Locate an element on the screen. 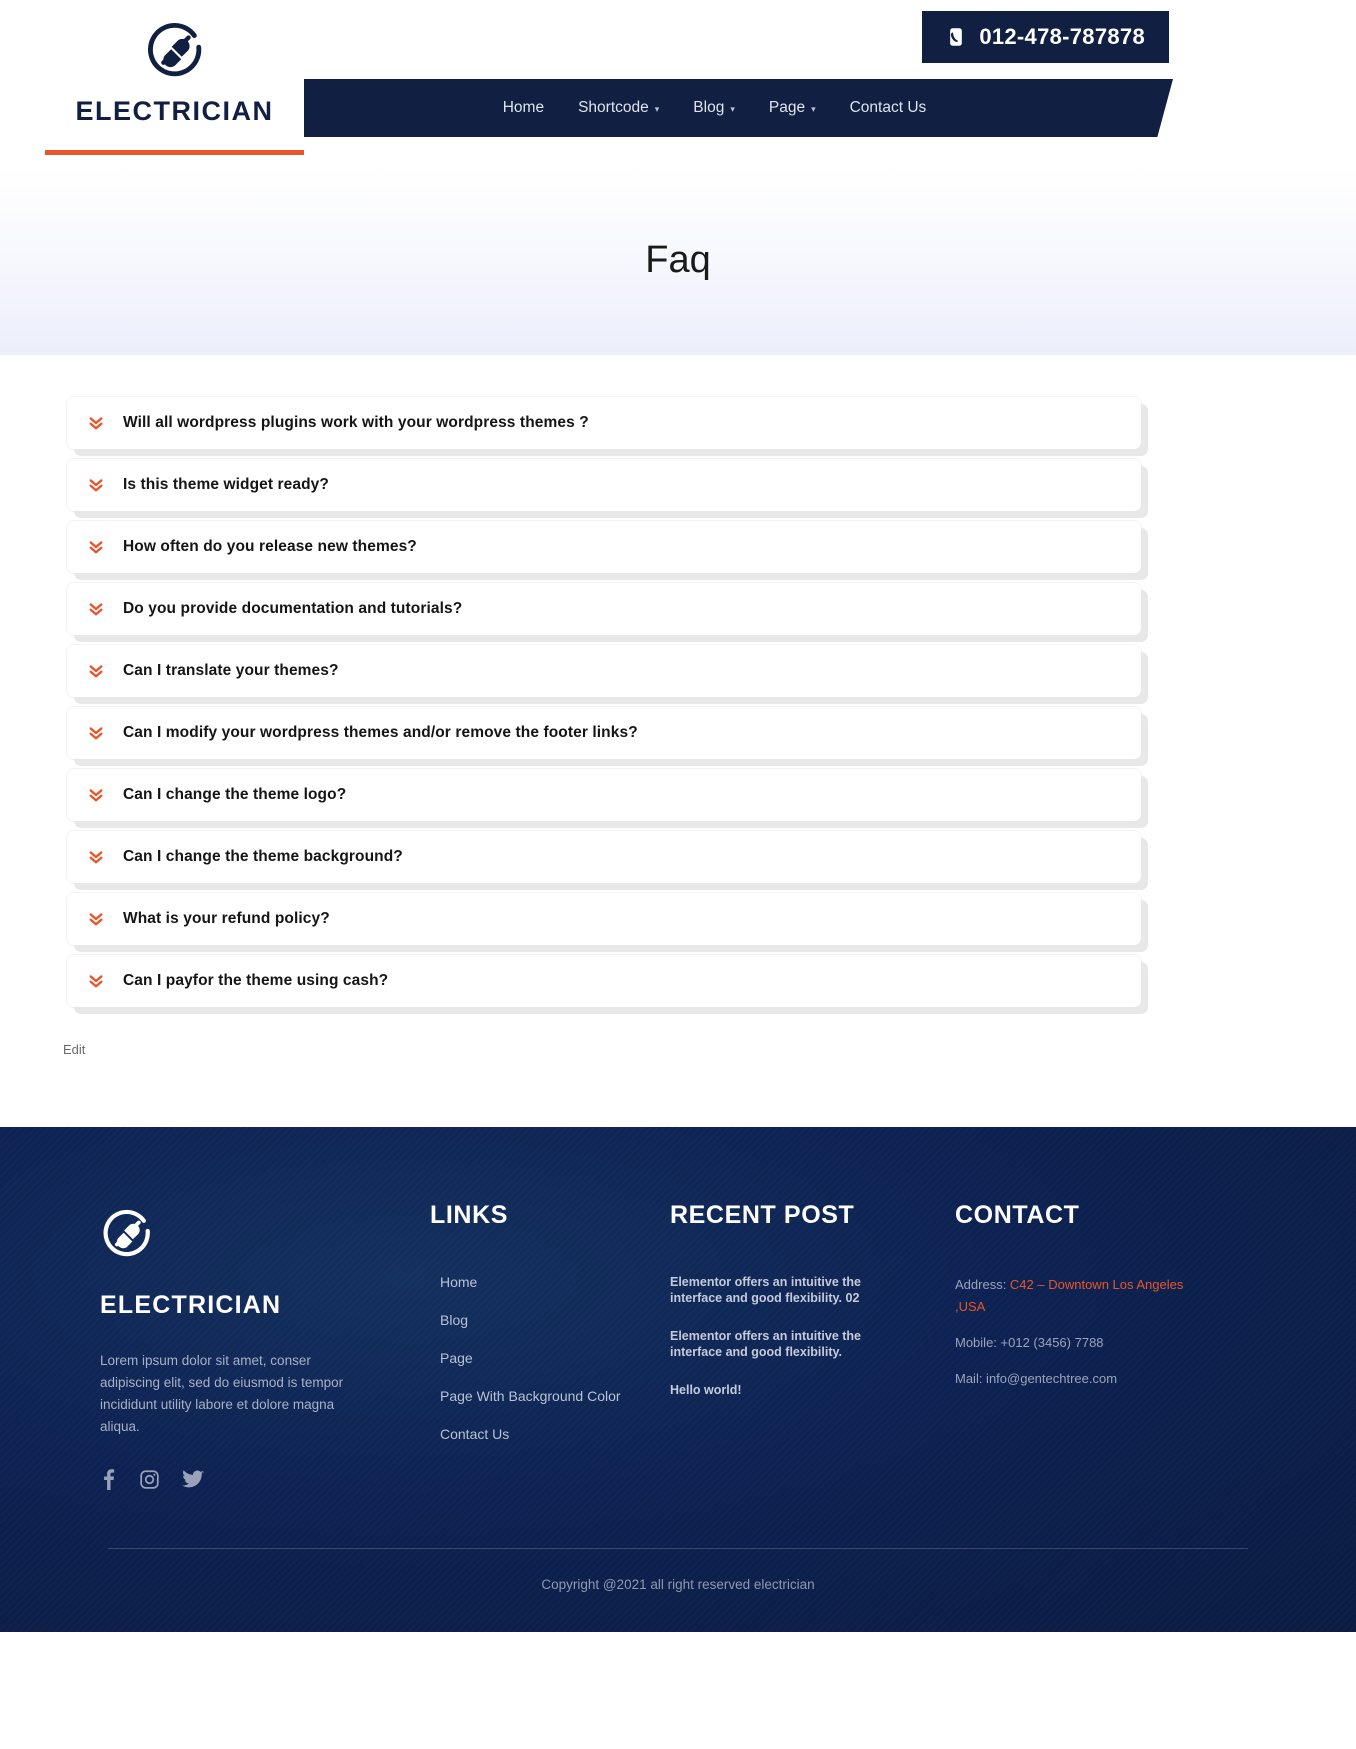 The height and width of the screenshot is (1749, 1356). faq-question: How often do you release new themes? is located at coordinates (270, 546).